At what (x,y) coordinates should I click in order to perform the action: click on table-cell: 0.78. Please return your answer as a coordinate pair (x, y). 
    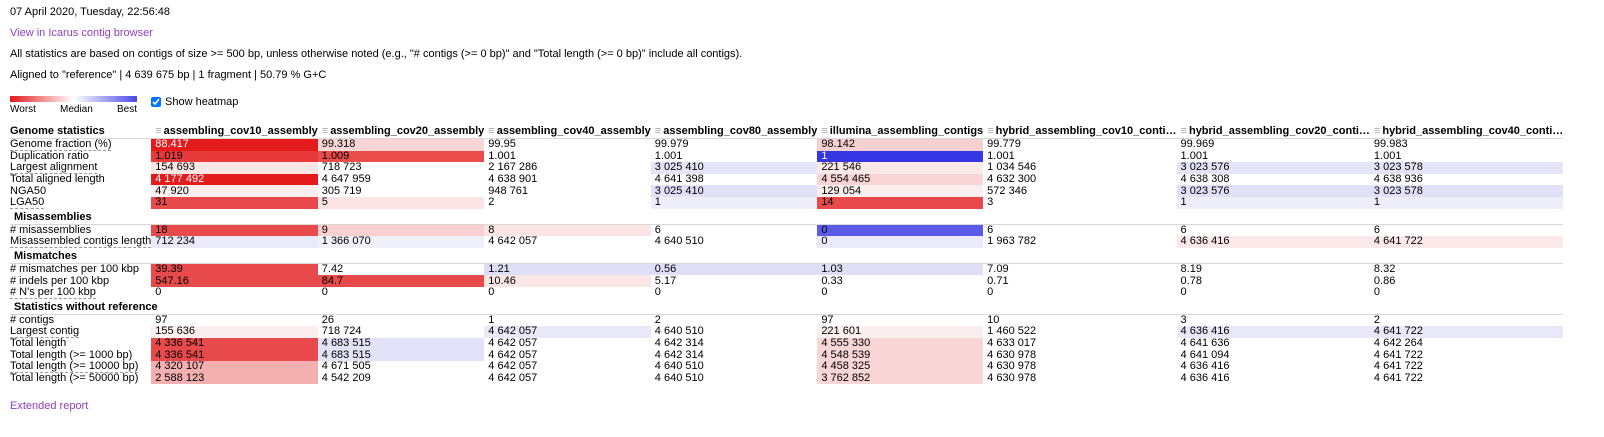
    Looking at the image, I should click on (1191, 281).